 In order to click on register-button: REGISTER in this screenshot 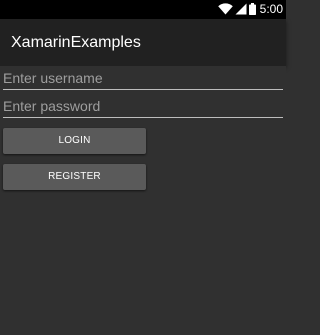, I will do `click(74, 177)`.